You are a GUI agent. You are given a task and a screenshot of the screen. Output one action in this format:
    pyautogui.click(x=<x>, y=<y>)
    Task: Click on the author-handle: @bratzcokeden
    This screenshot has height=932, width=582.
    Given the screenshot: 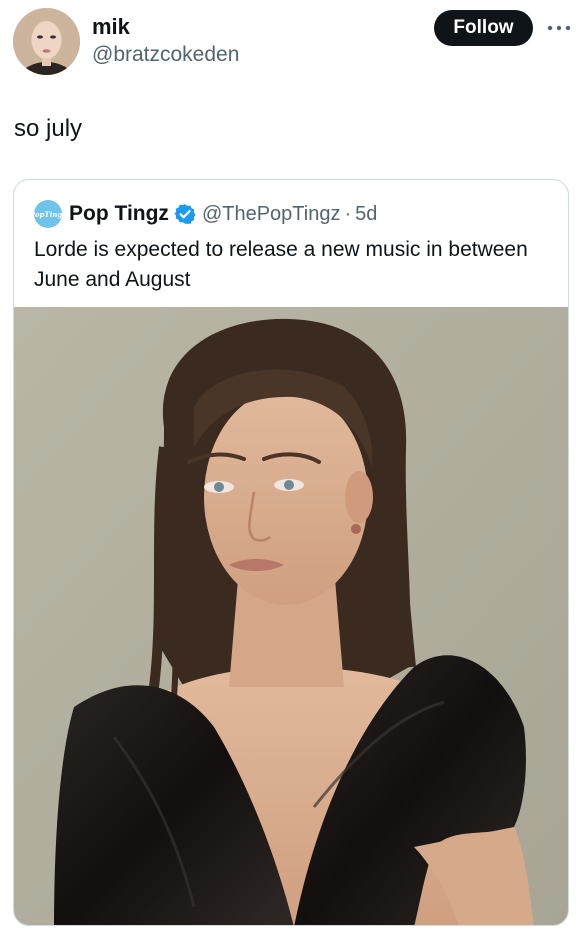 What is the action you would take?
    pyautogui.click(x=165, y=55)
    